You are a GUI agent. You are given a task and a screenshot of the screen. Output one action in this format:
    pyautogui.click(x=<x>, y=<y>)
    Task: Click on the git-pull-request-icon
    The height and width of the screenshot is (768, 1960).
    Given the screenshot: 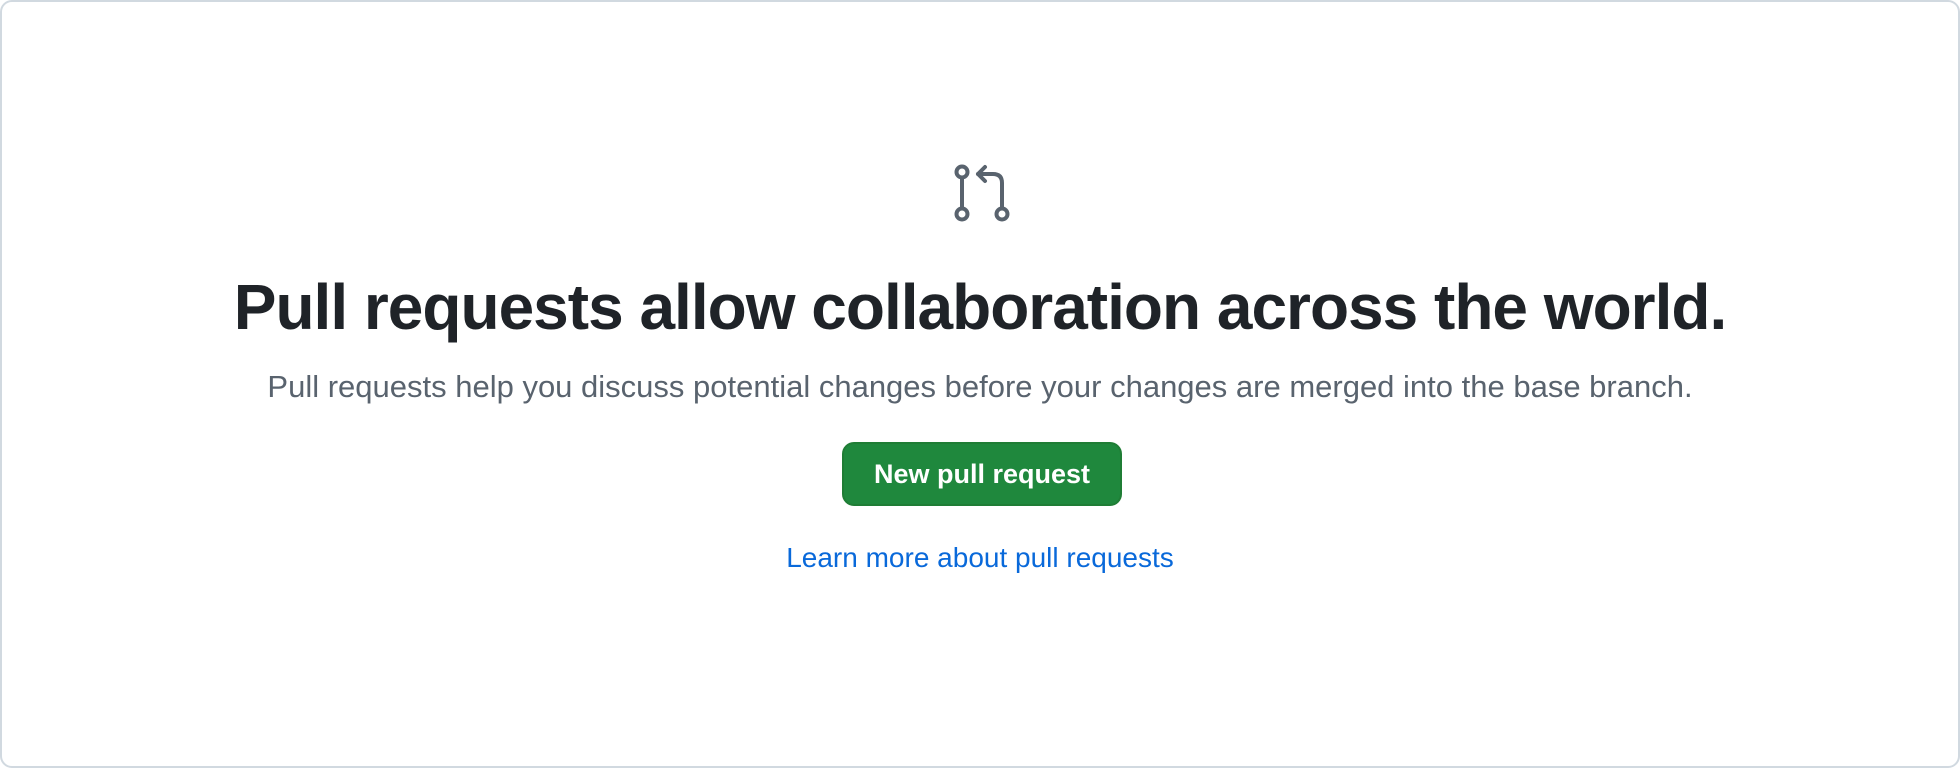 What is the action you would take?
    pyautogui.click(x=982, y=194)
    